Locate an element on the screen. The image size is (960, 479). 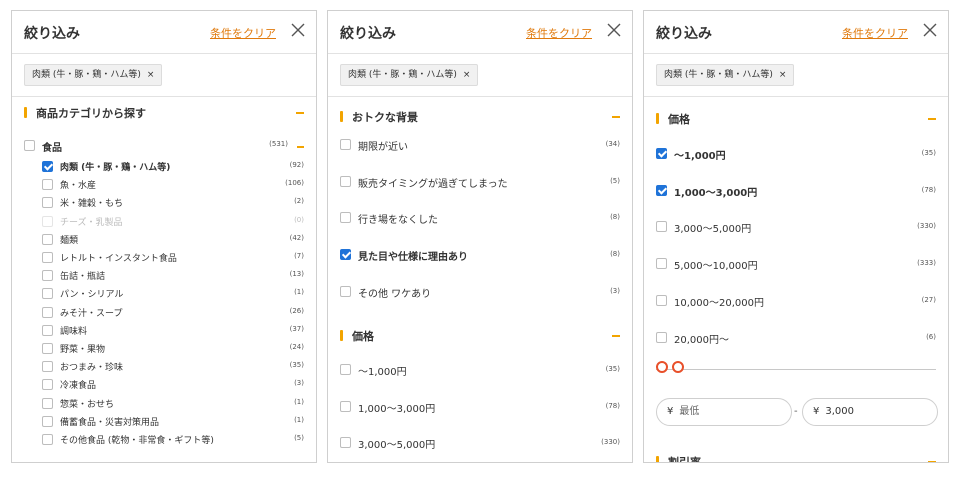
category-parent-row: 食品 (531) is located at coordinates (164, 147).